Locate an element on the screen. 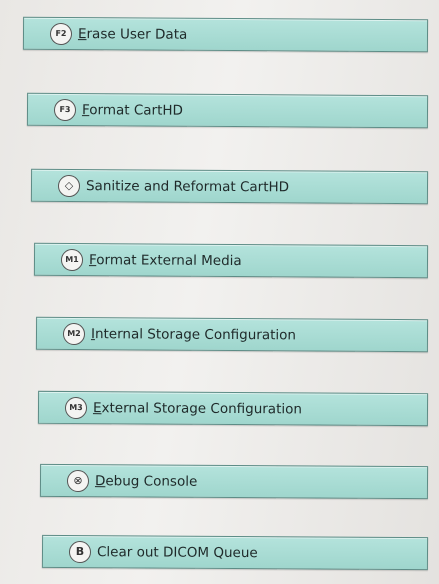  clear-dicom-queue-label: Clear out DICOM Queue is located at coordinates (177, 552).